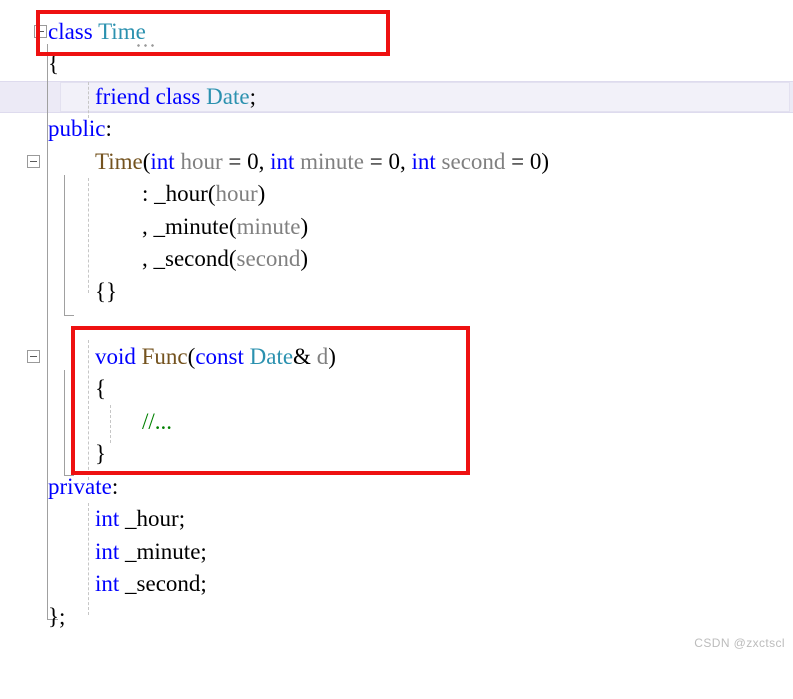 The width and height of the screenshot is (793, 699). What do you see at coordinates (396, 584) in the screenshot?
I see `code-line-line-member-second: int _second;` at bounding box center [396, 584].